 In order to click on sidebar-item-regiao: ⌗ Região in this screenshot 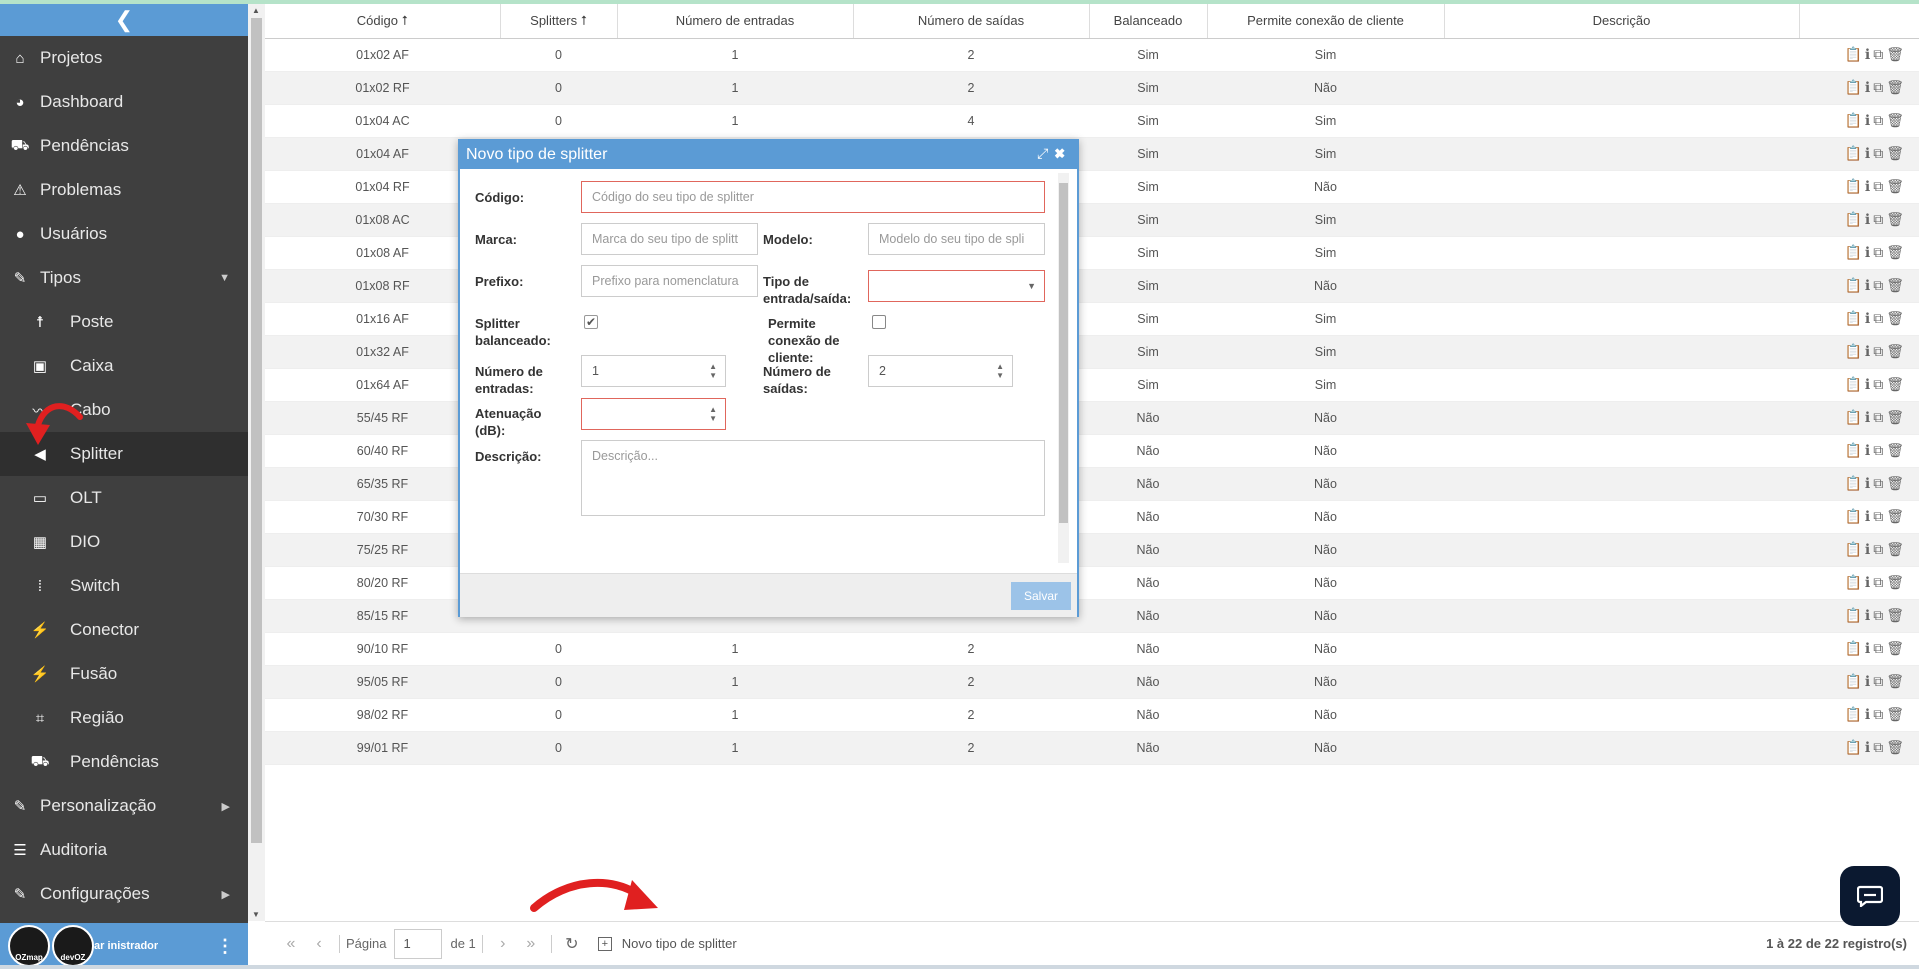, I will do `click(124, 718)`.